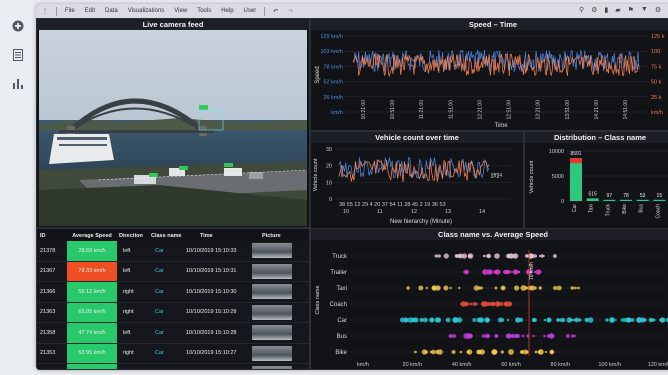  I want to click on menu-data: Data, so click(111, 11).